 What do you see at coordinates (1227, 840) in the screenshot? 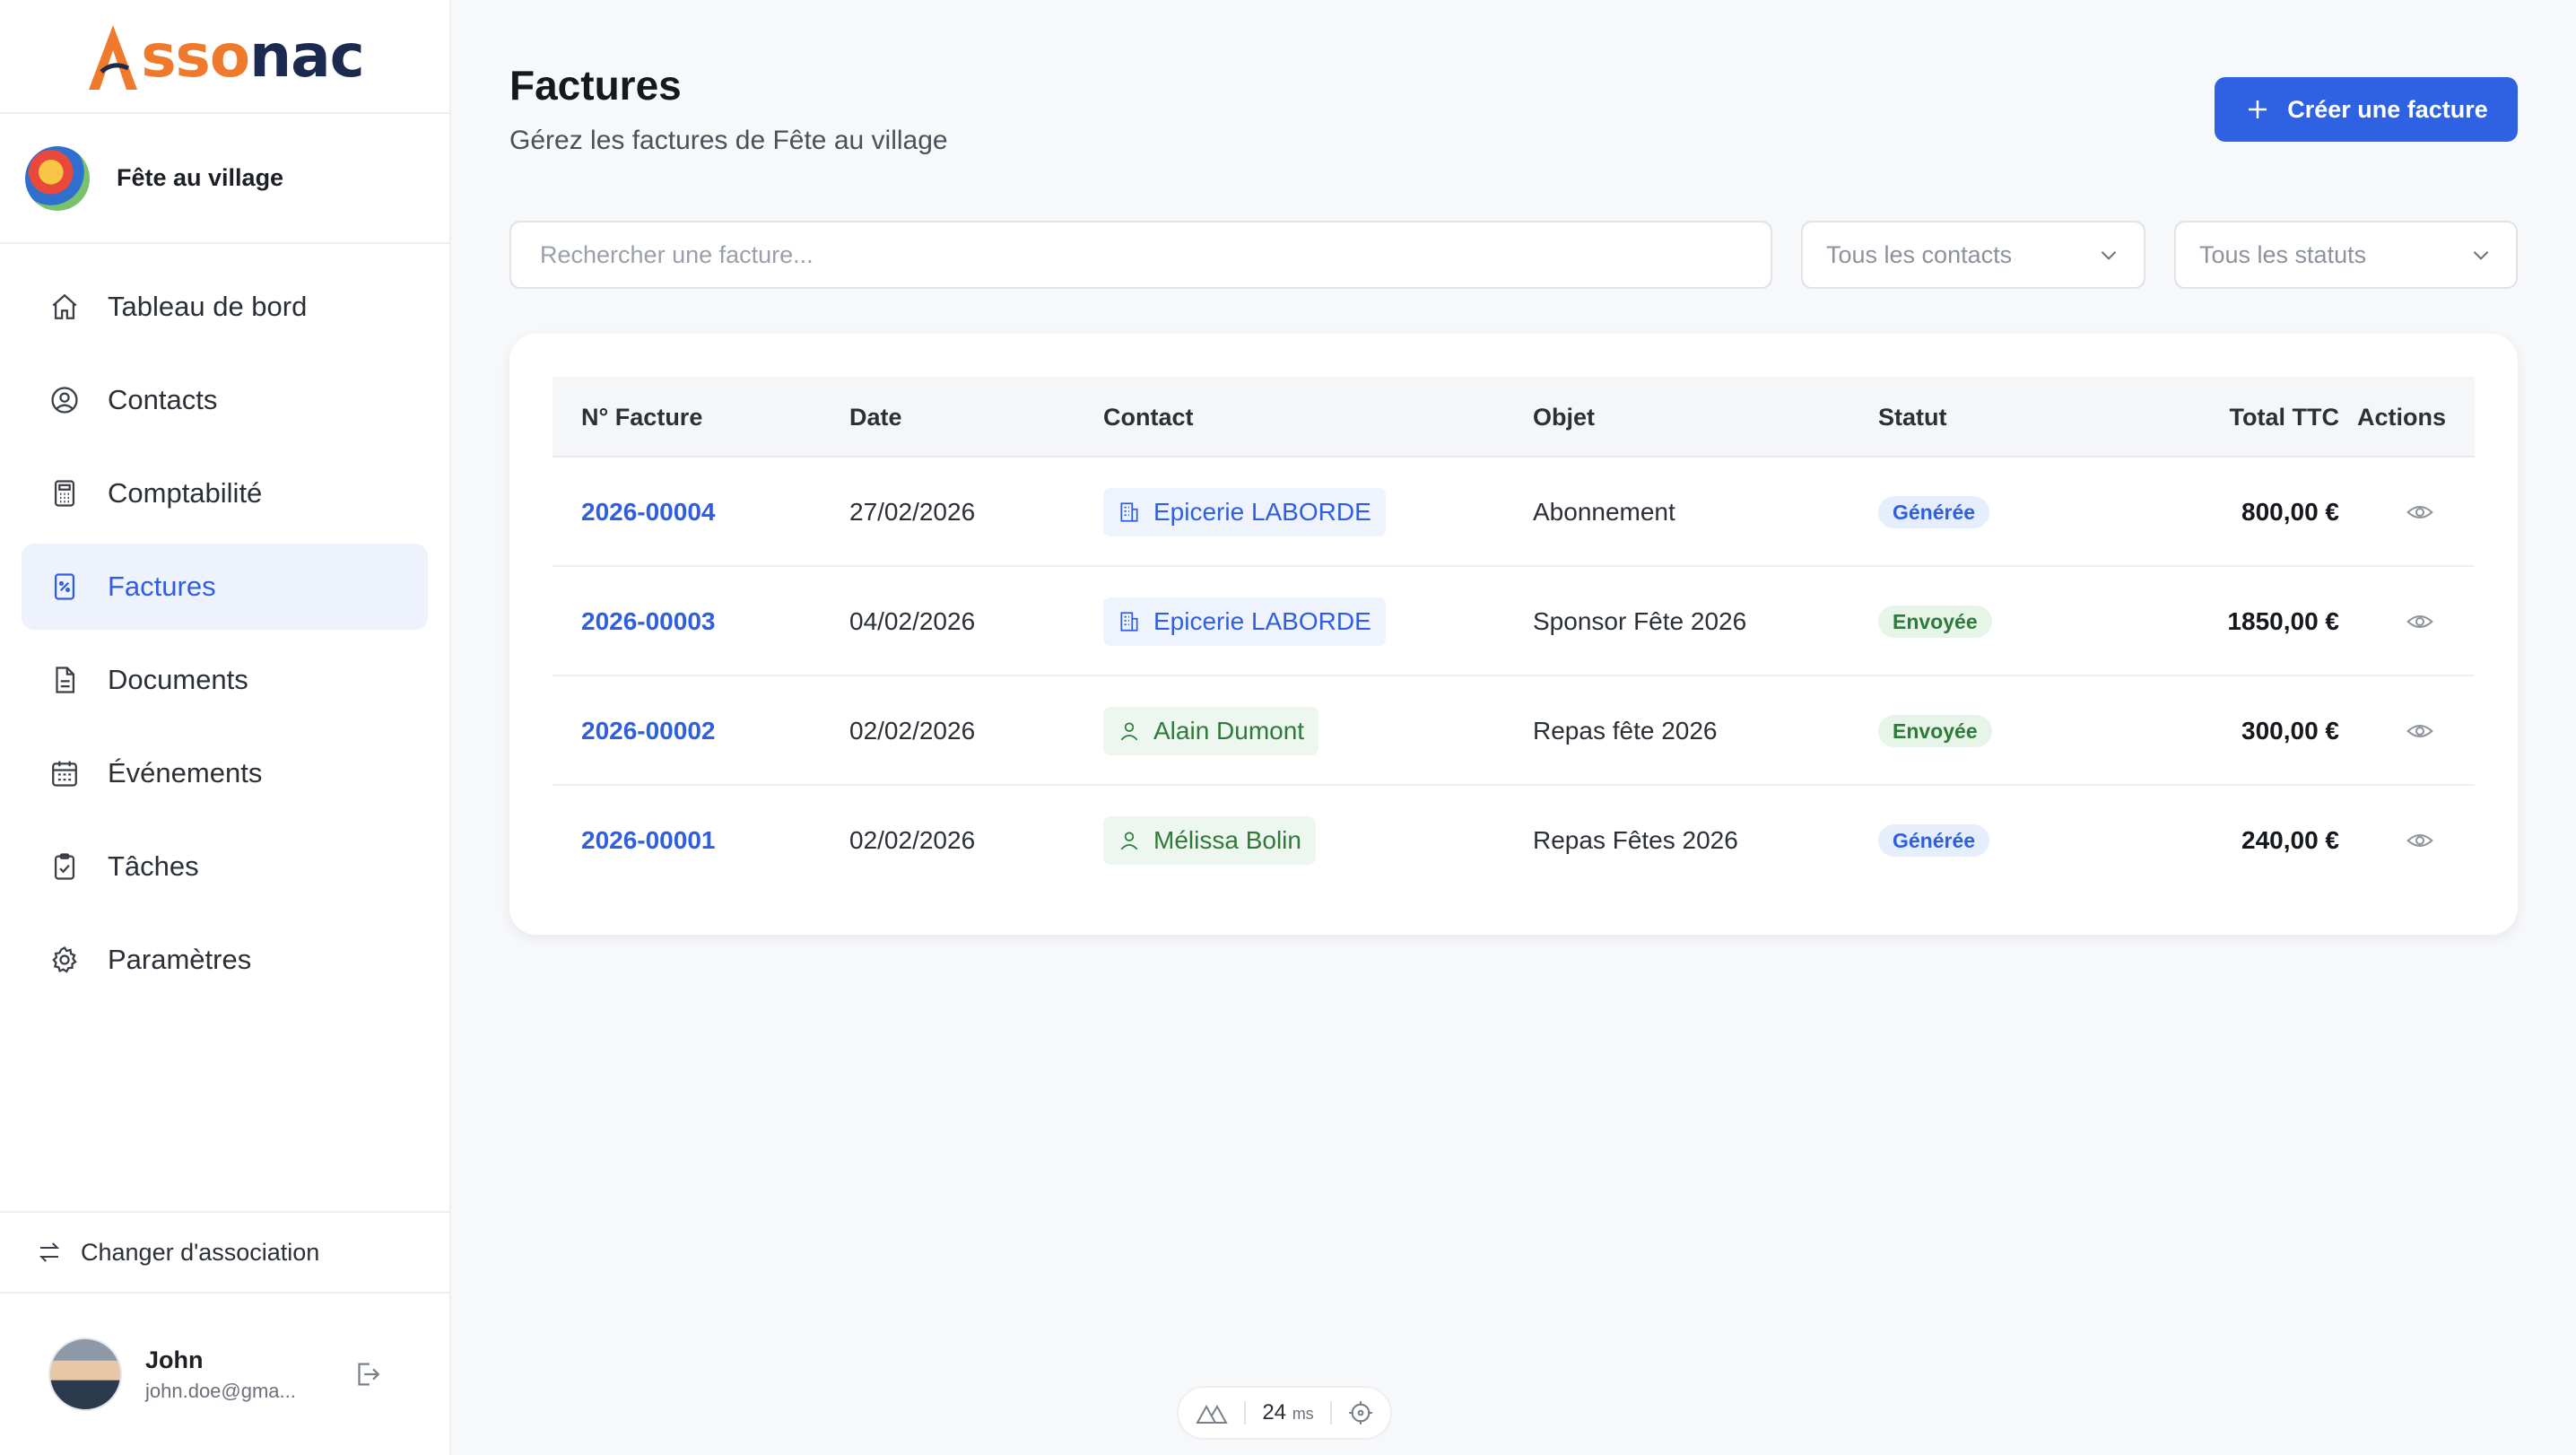
I see `contact-name: Mélissa Bolin` at bounding box center [1227, 840].